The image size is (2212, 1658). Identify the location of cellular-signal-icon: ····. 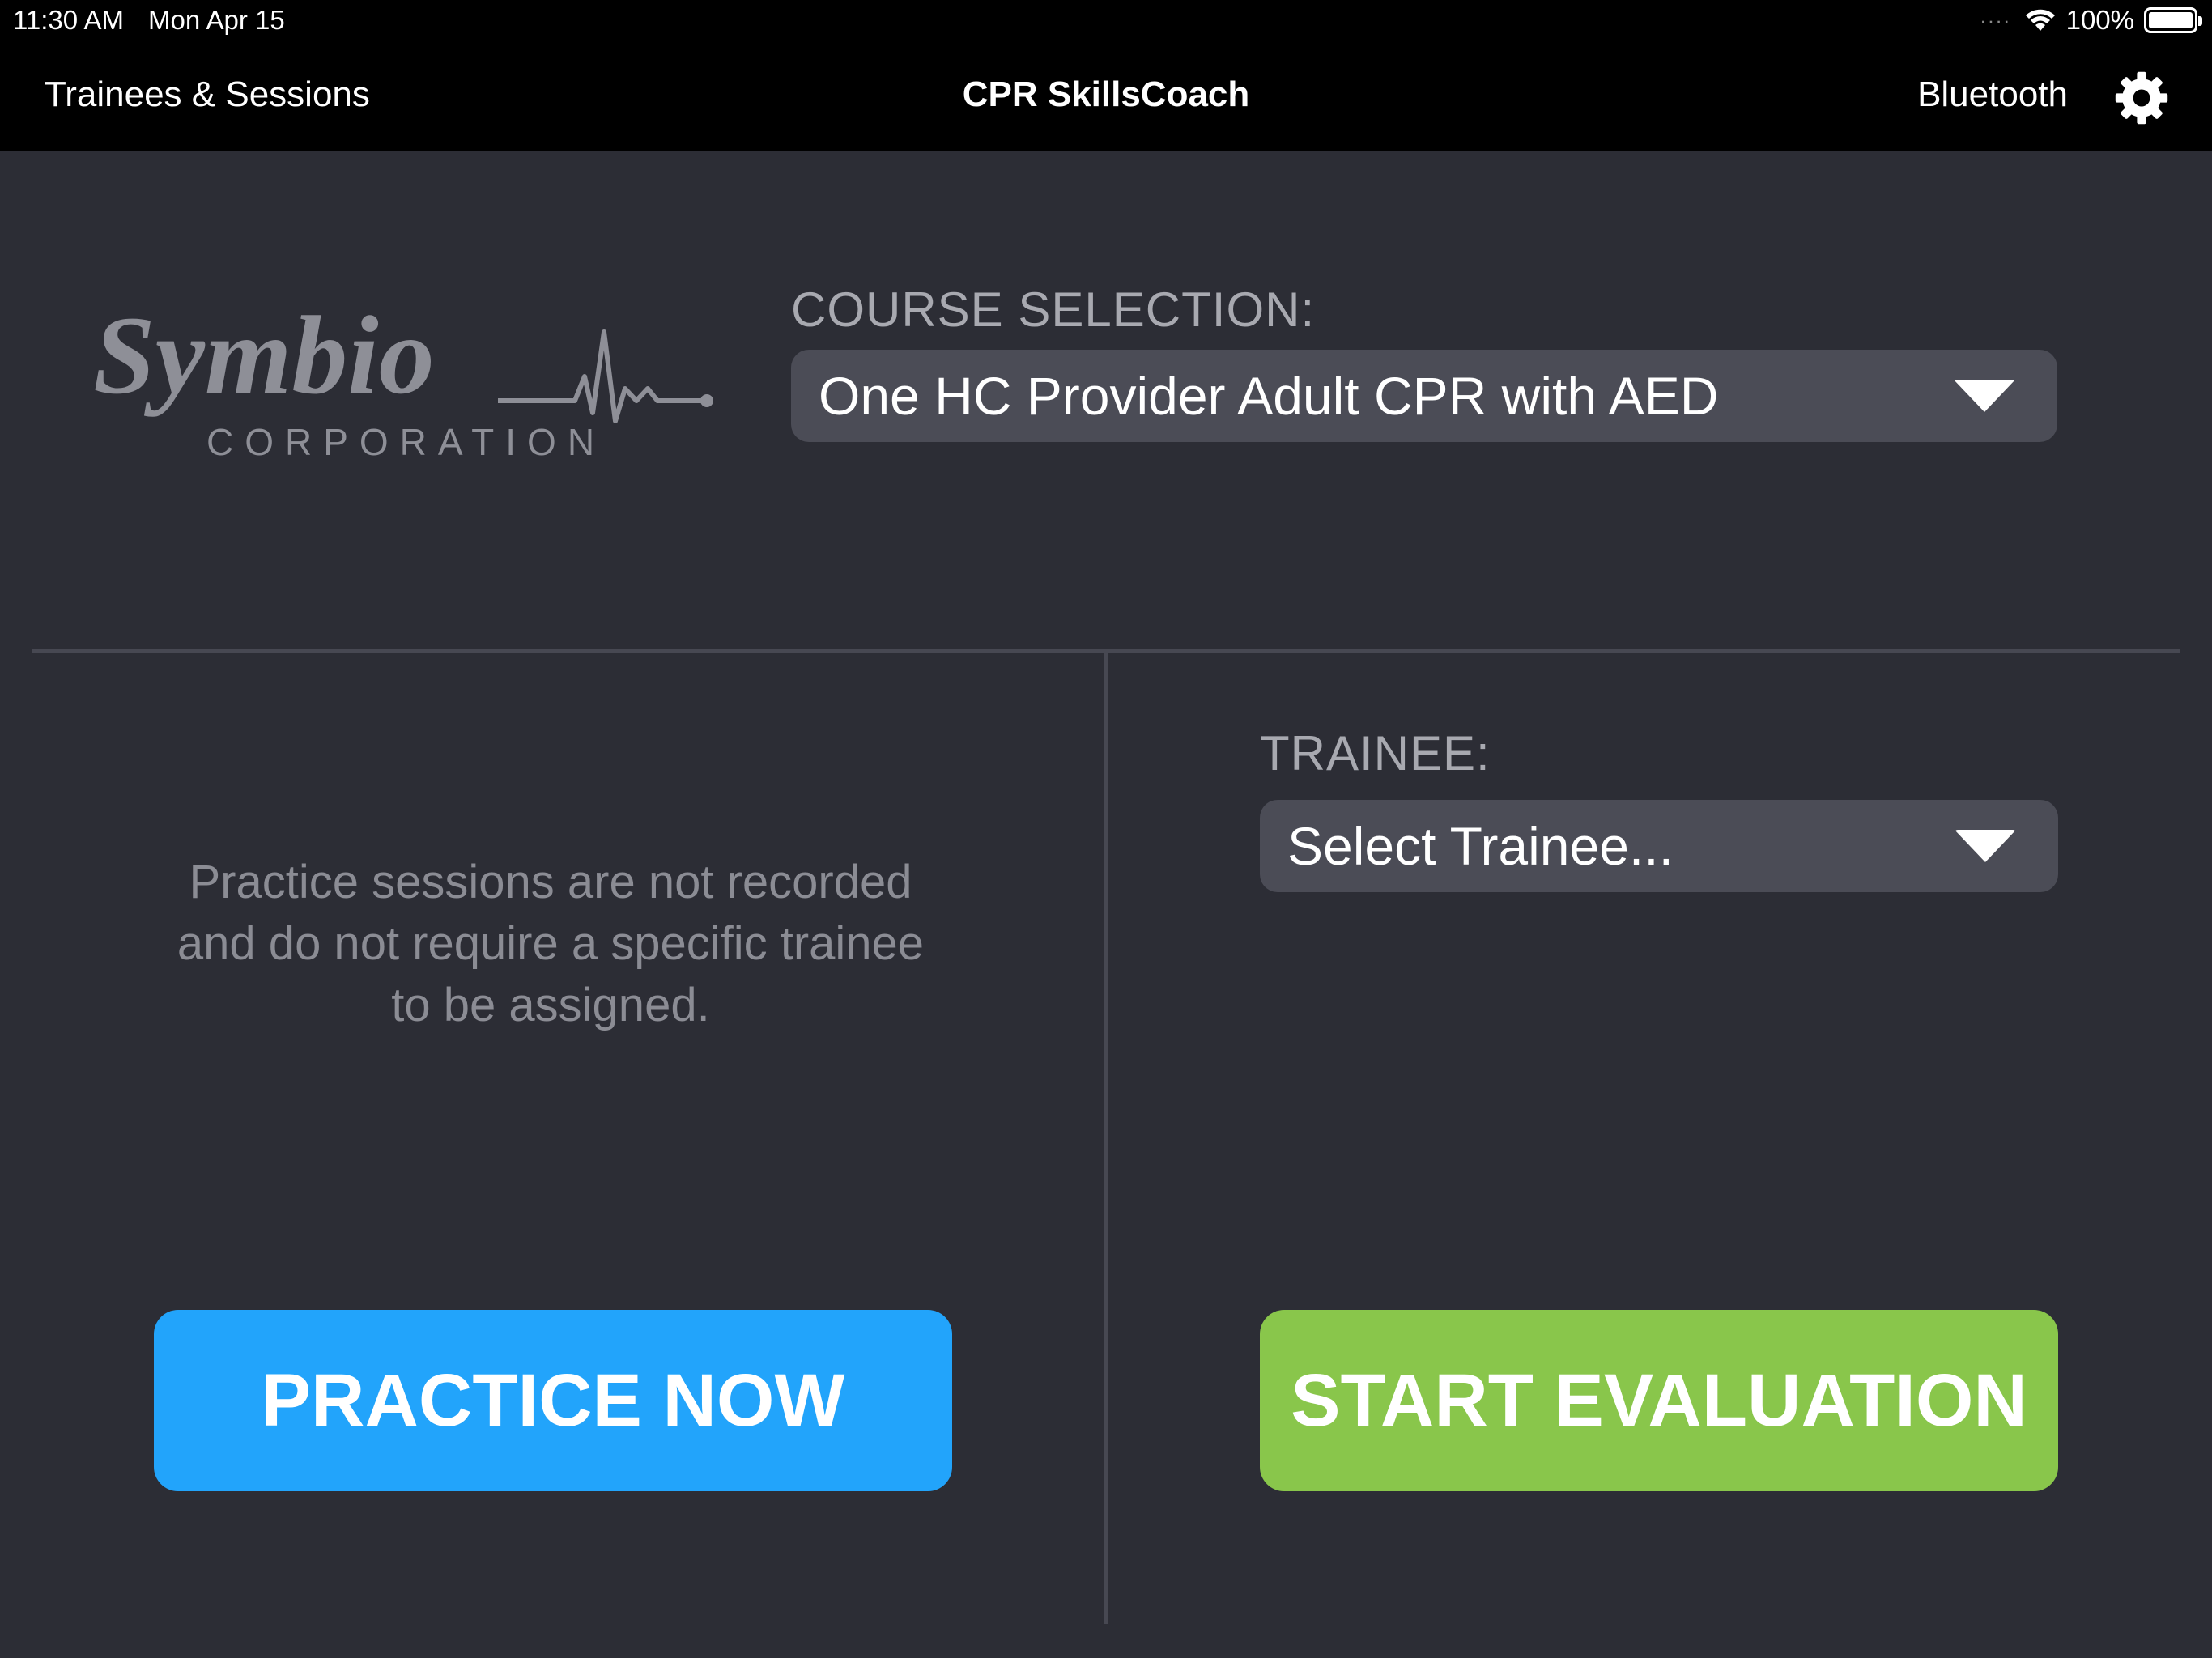
(1995, 19).